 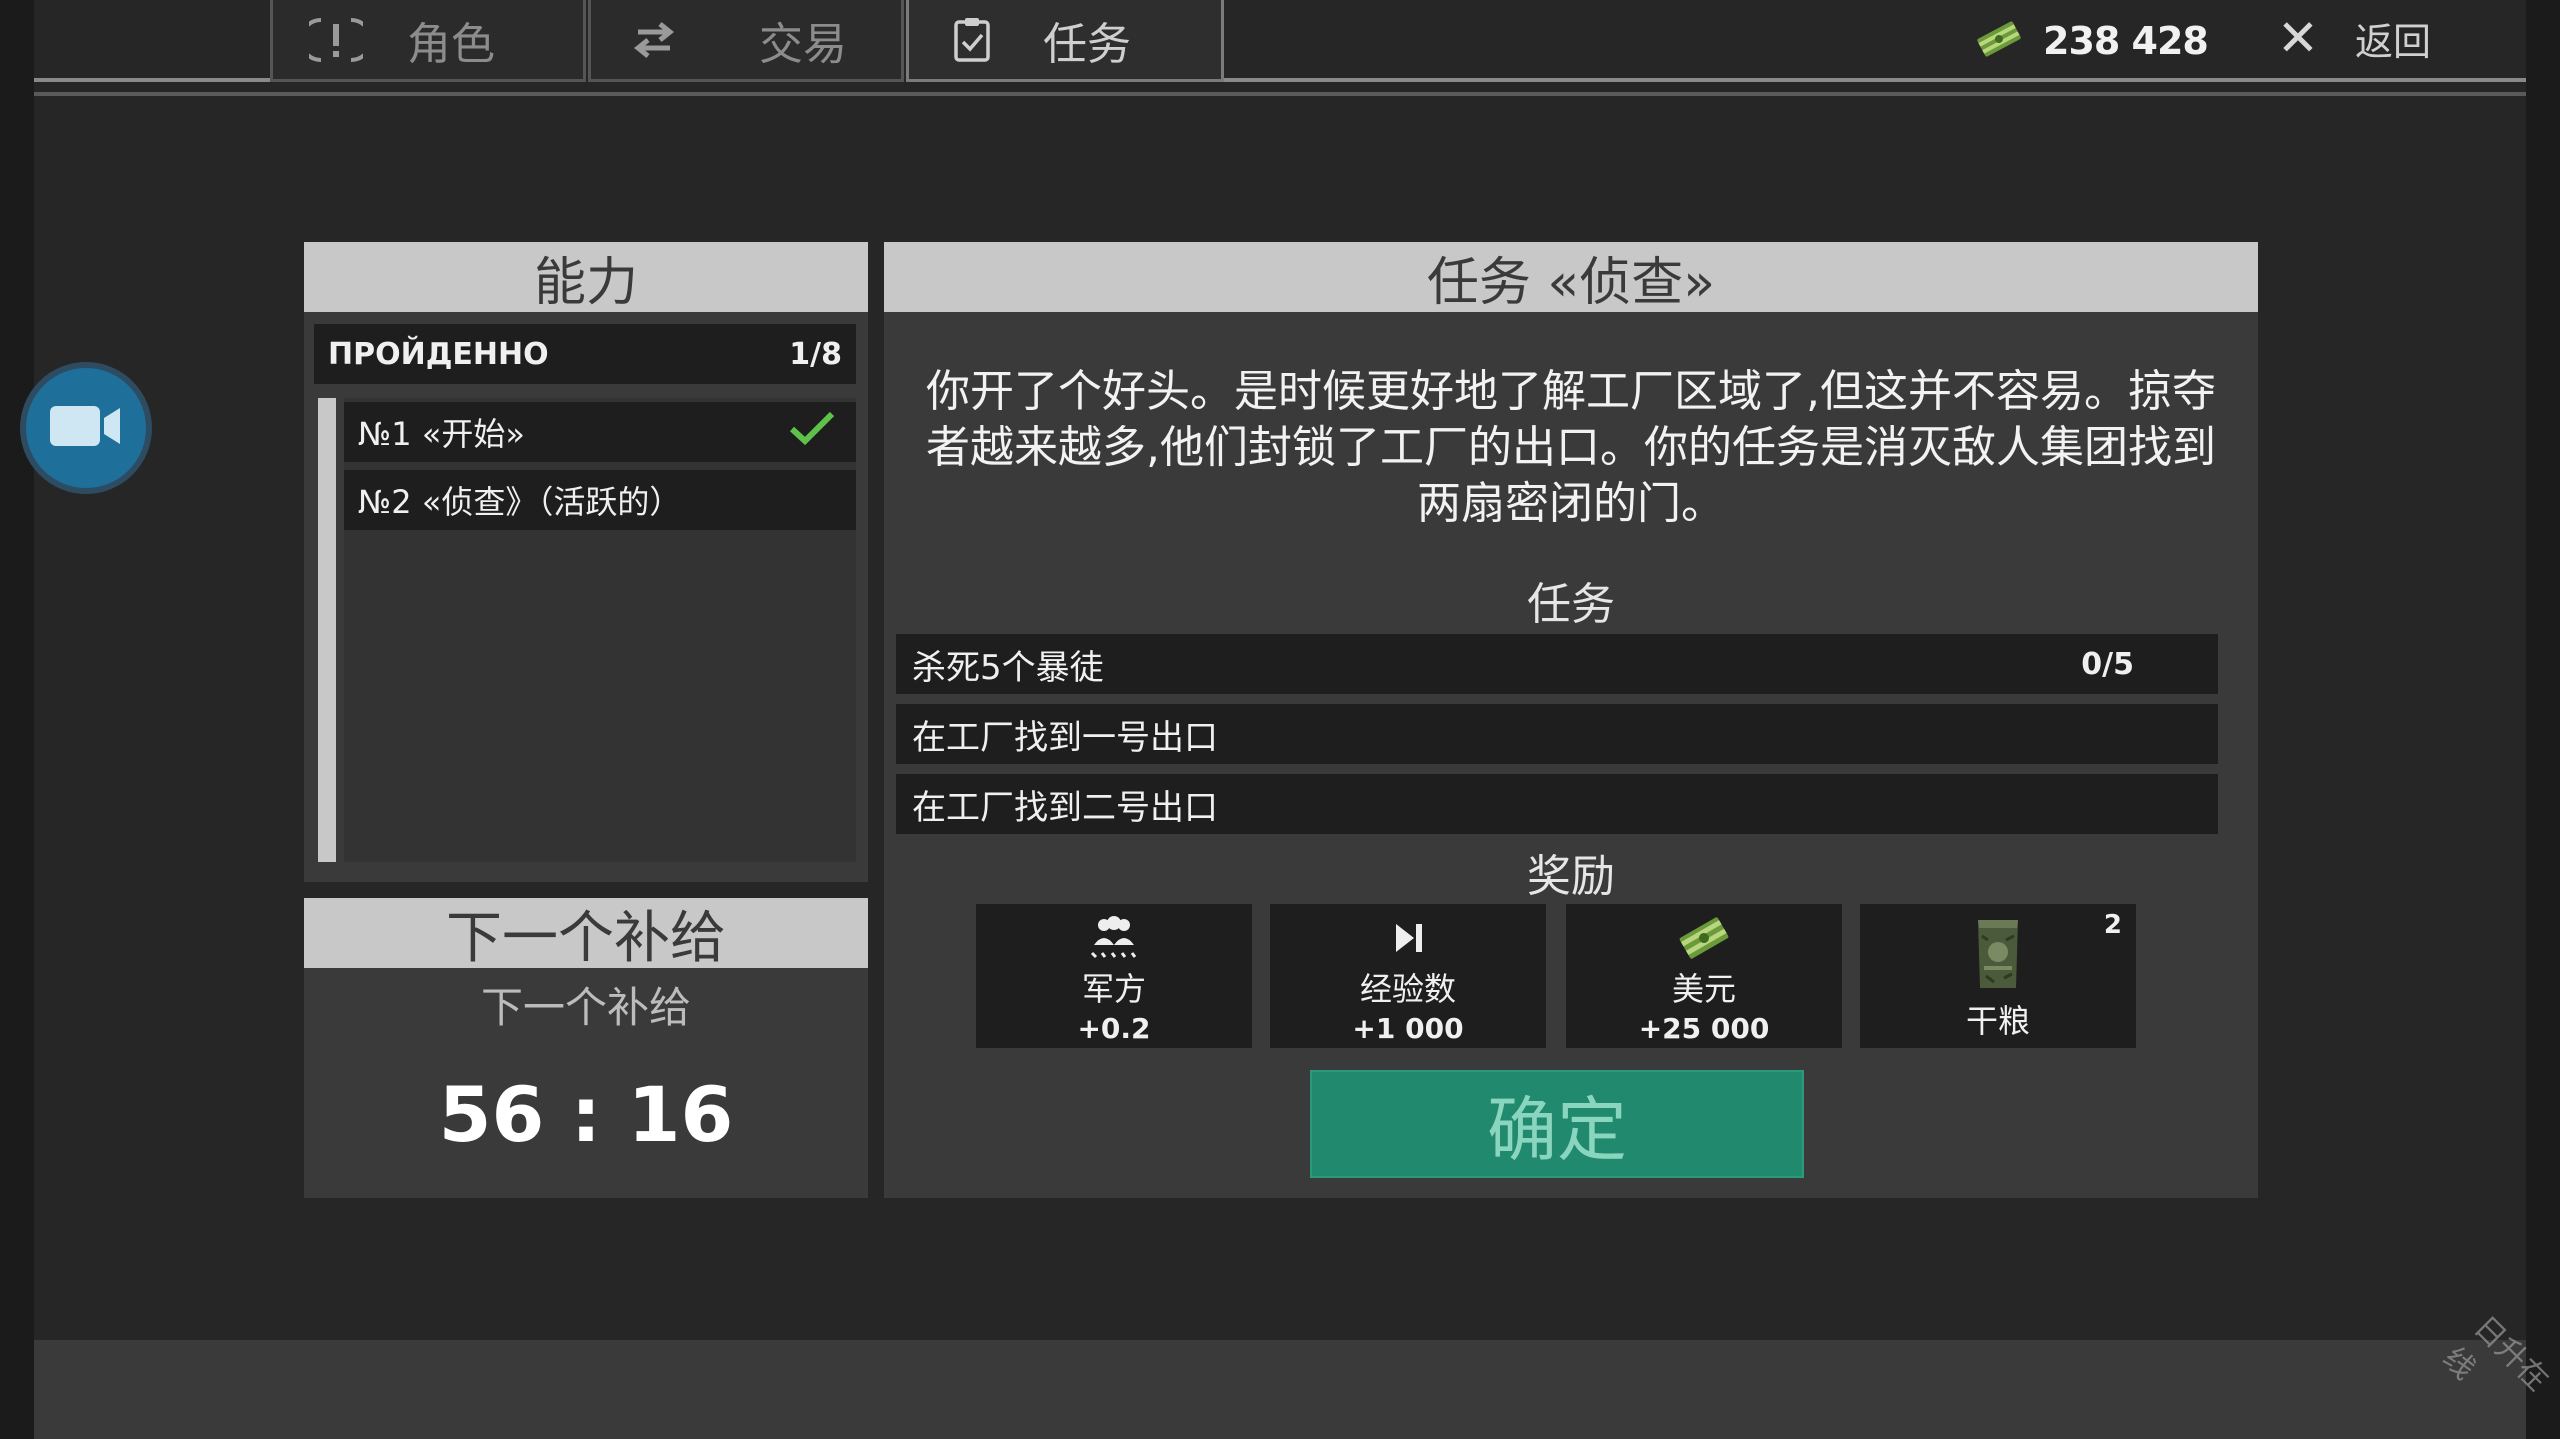 I want to click on reward-label: 军方, so click(x=1113, y=989).